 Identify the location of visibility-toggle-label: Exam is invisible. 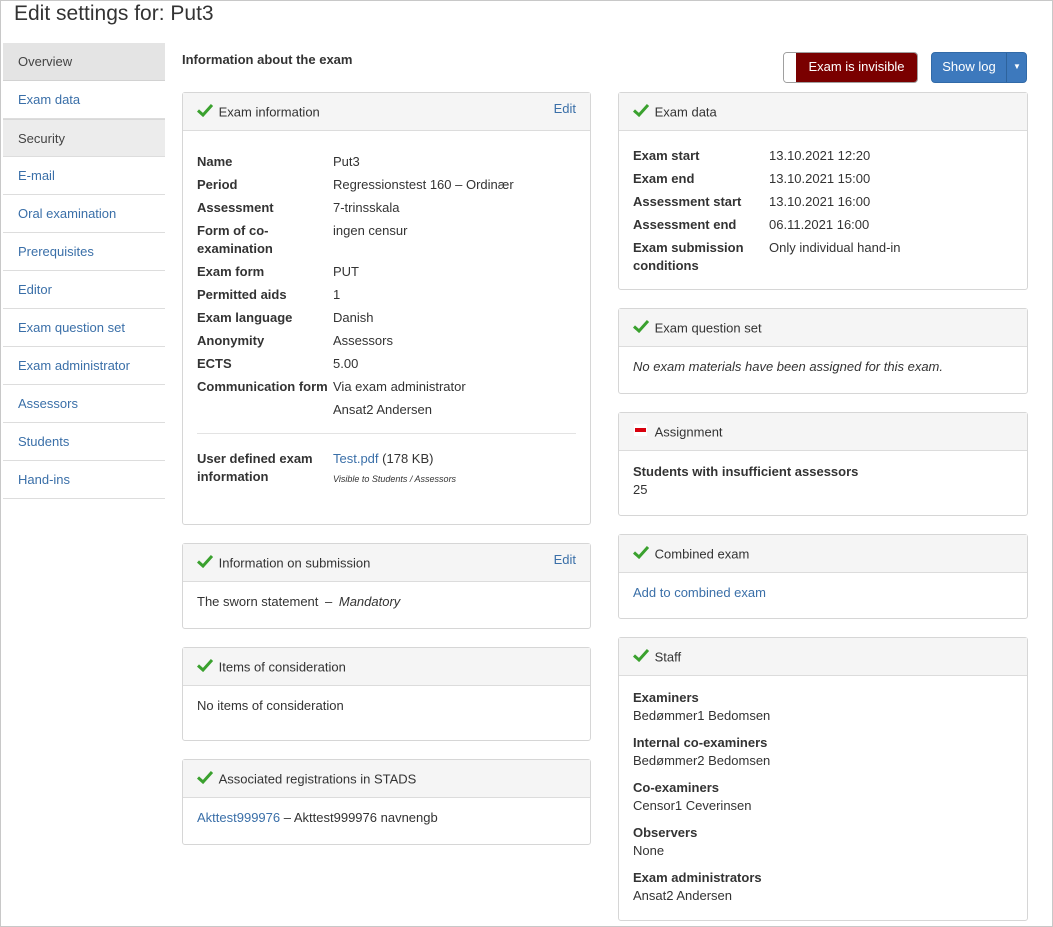
(856, 67).